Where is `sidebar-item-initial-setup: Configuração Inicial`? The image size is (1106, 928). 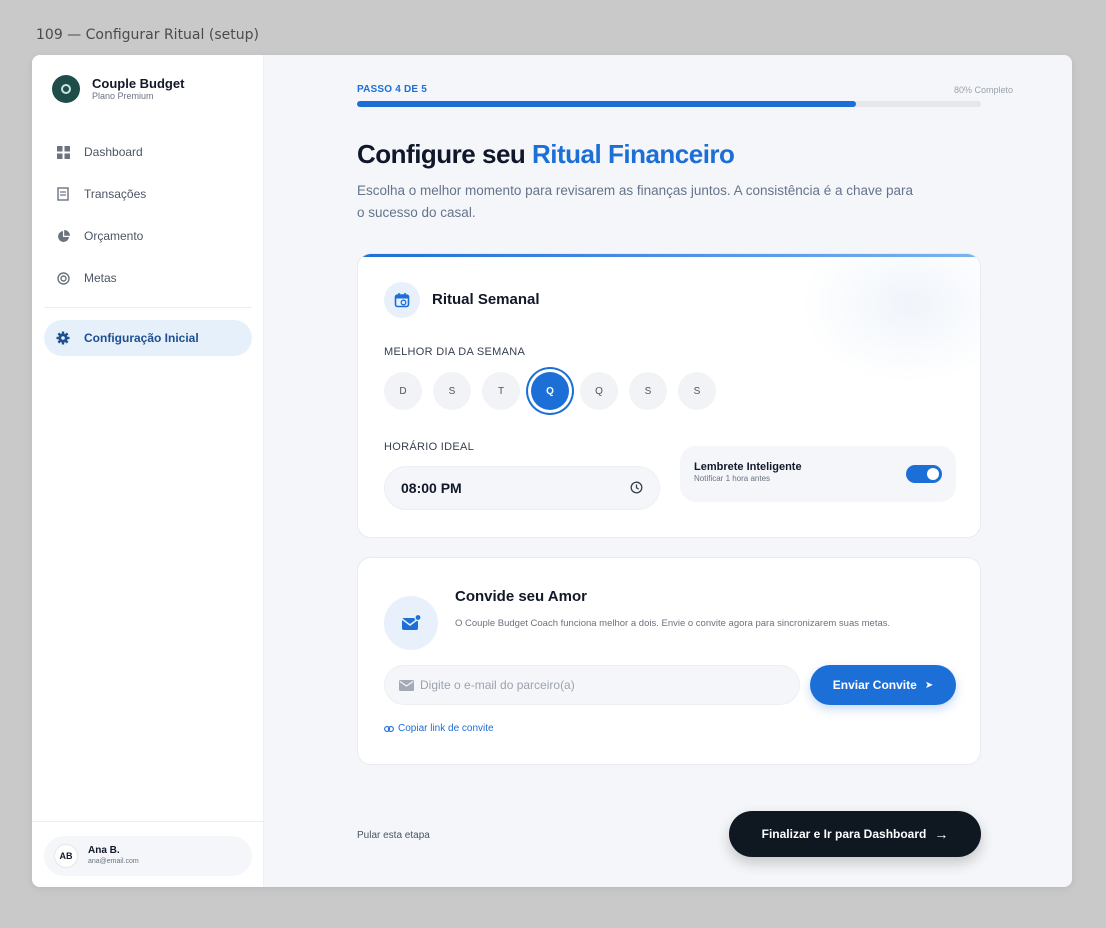 sidebar-item-initial-setup: Configuração Inicial is located at coordinates (148, 338).